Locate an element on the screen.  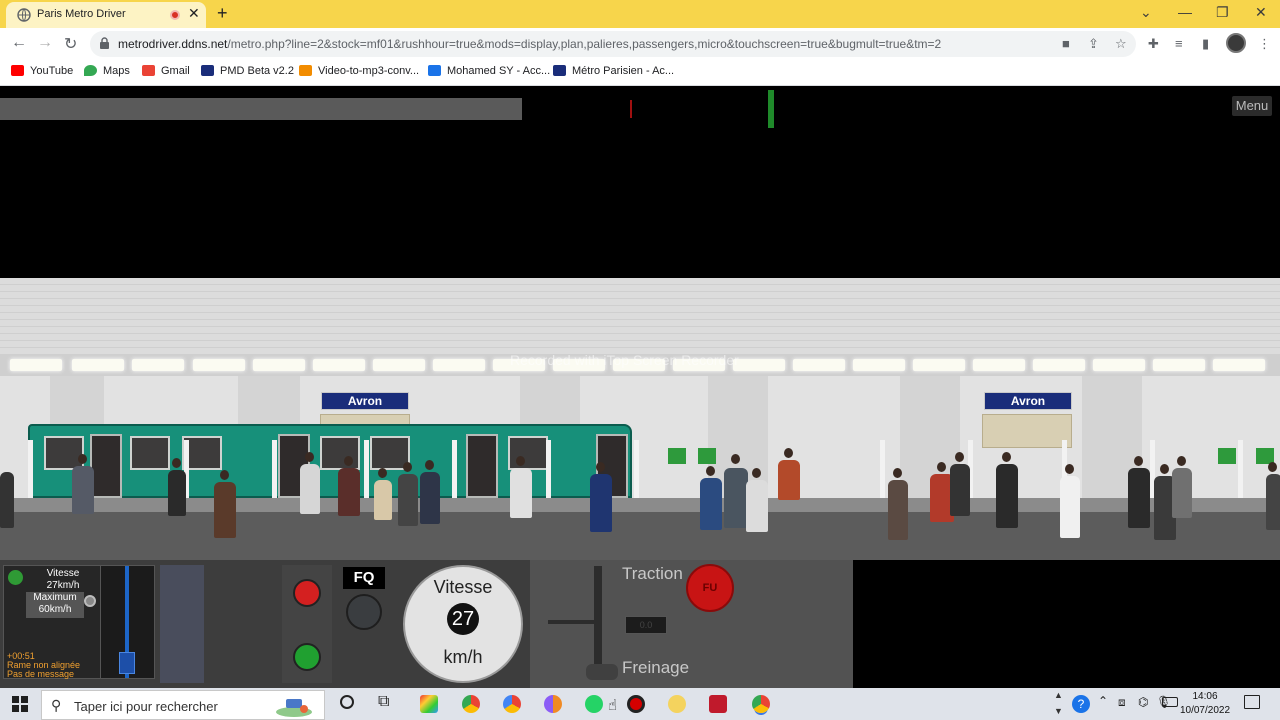
notifications-icon is located at coordinates (1252, 702).